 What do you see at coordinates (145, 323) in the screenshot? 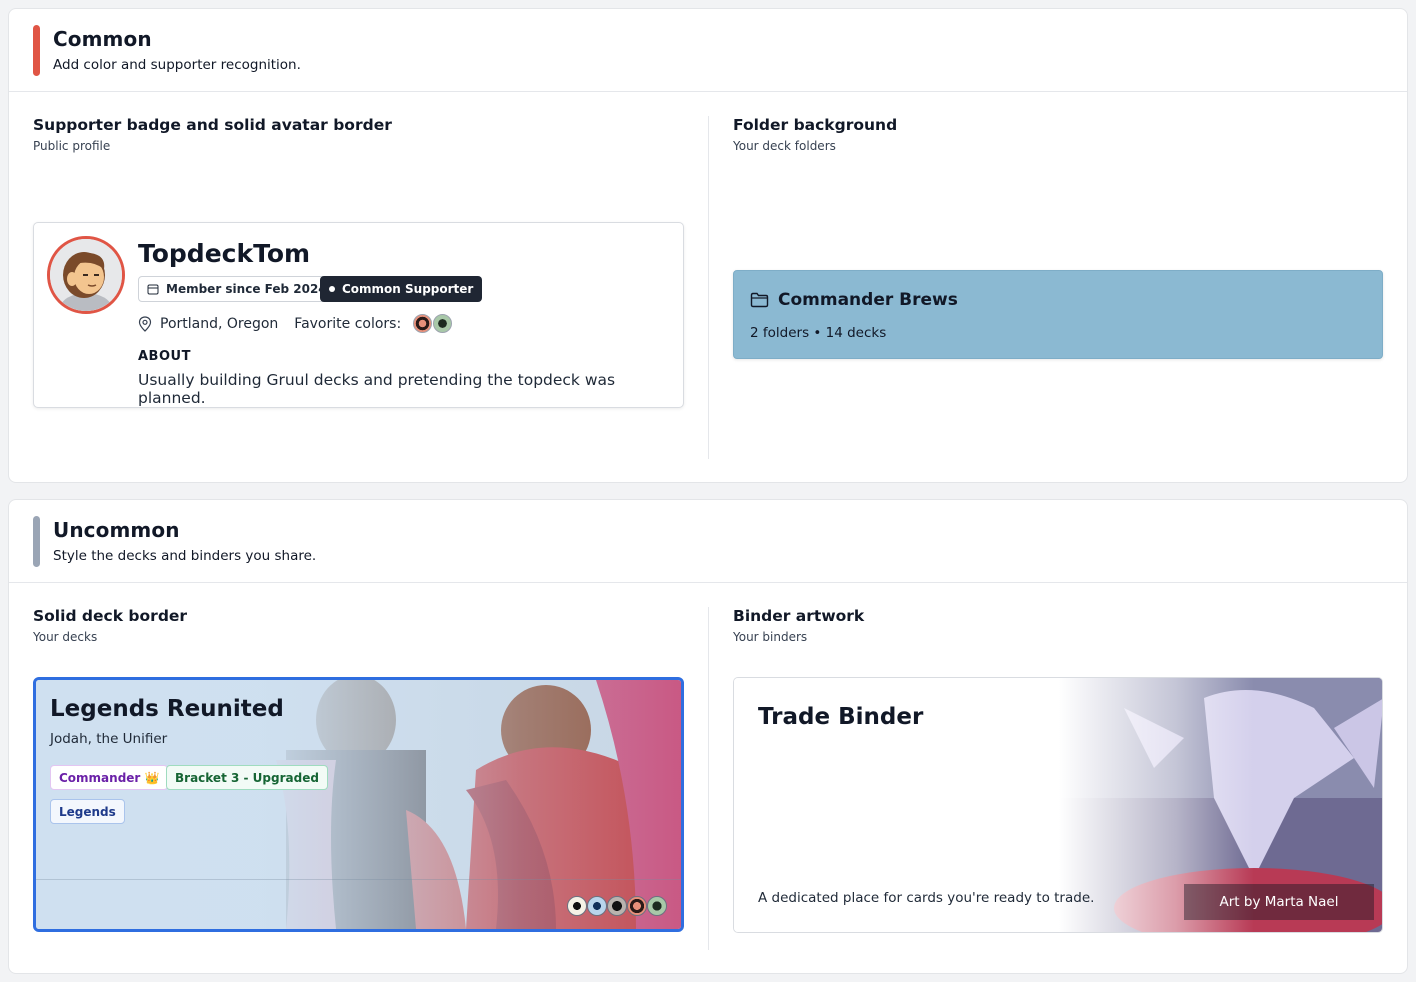
I see `map-pin-icon` at bounding box center [145, 323].